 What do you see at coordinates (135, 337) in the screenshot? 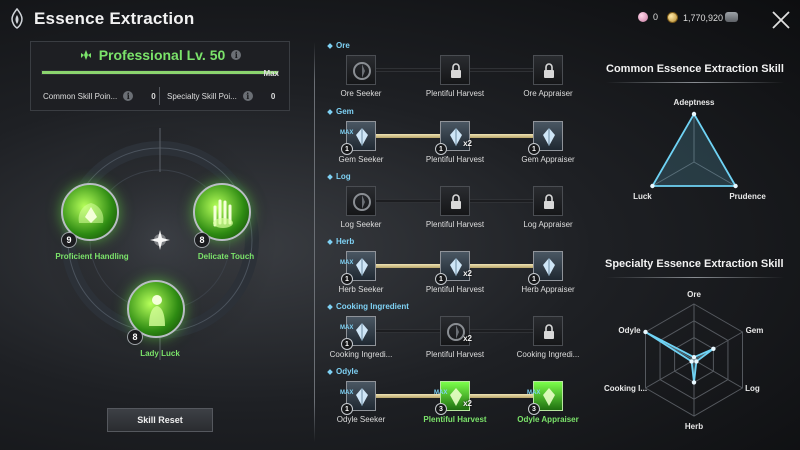
I see `skill-level-badge: 8` at bounding box center [135, 337].